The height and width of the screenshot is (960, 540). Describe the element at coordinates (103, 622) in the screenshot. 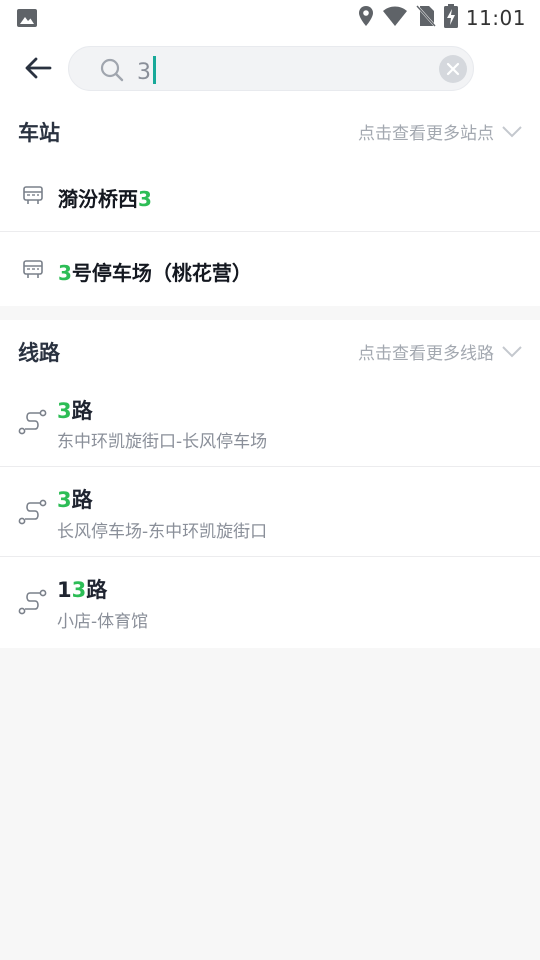

I see `route-direction: 小店-体育馆` at that location.